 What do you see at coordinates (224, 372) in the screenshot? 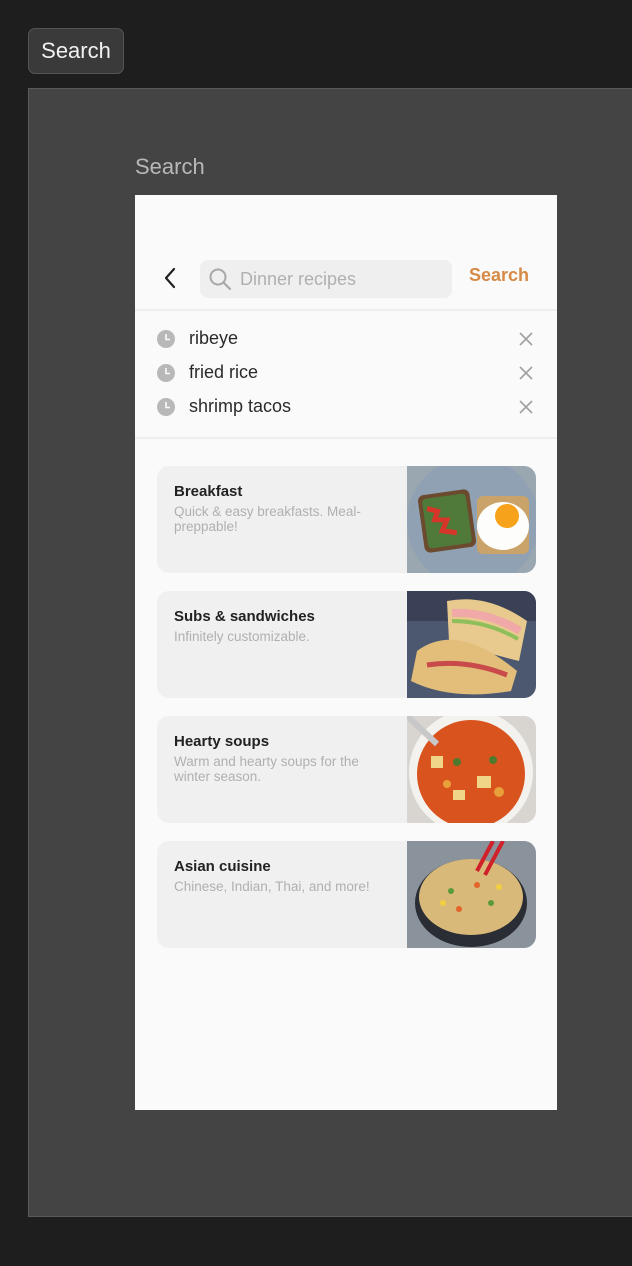
I see `recent-search-label: fried rice` at bounding box center [224, 372].